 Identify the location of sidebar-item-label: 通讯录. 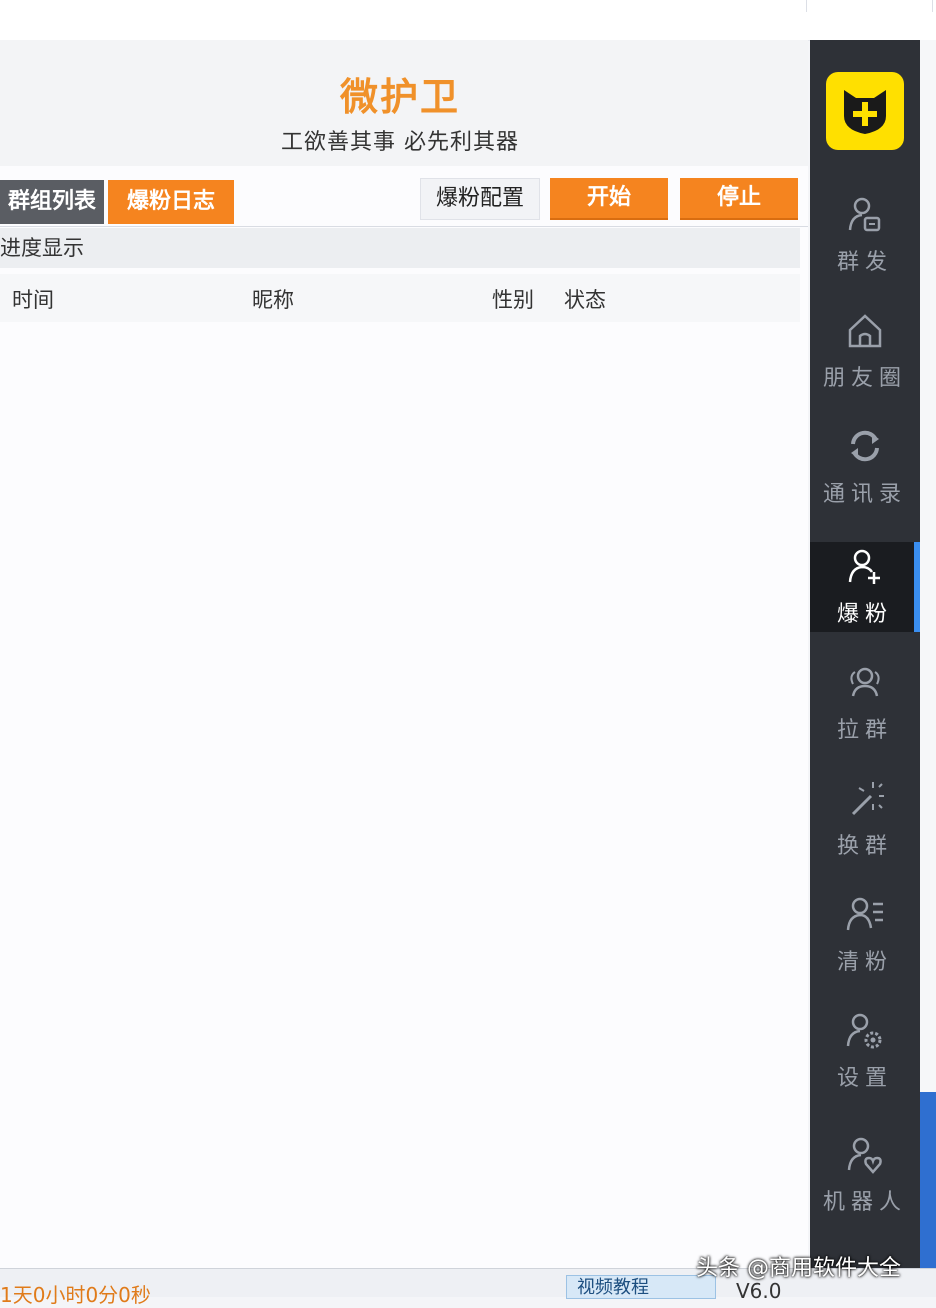
(864, 494).